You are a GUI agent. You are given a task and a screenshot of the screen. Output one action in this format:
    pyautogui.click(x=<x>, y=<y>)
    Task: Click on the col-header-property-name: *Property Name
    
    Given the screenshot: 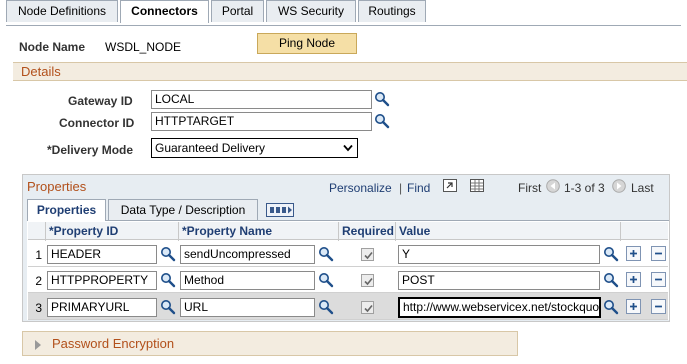 What is the action you would take?
    pyautogui.click(x=227, y=231)
    